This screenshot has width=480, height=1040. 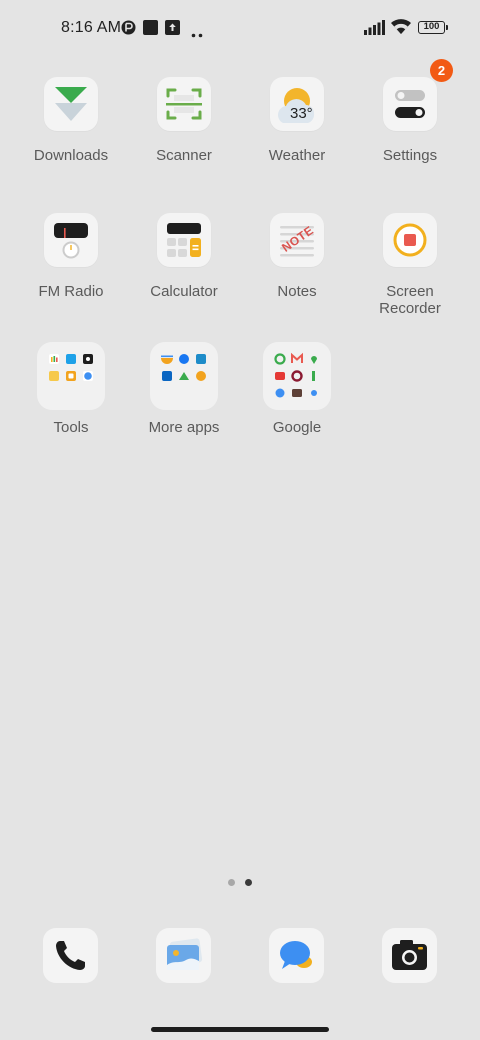 I want to click on app-label: Screen Recorder, so click(x=410, y=300).